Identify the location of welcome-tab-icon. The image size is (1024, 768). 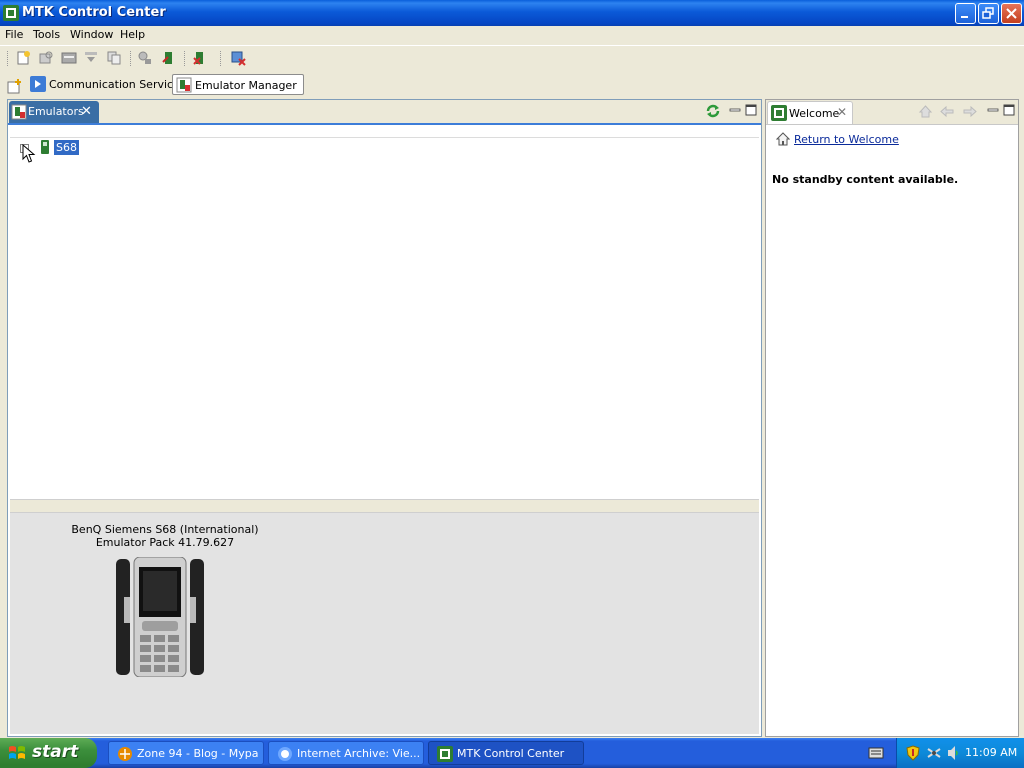
(779, 113).